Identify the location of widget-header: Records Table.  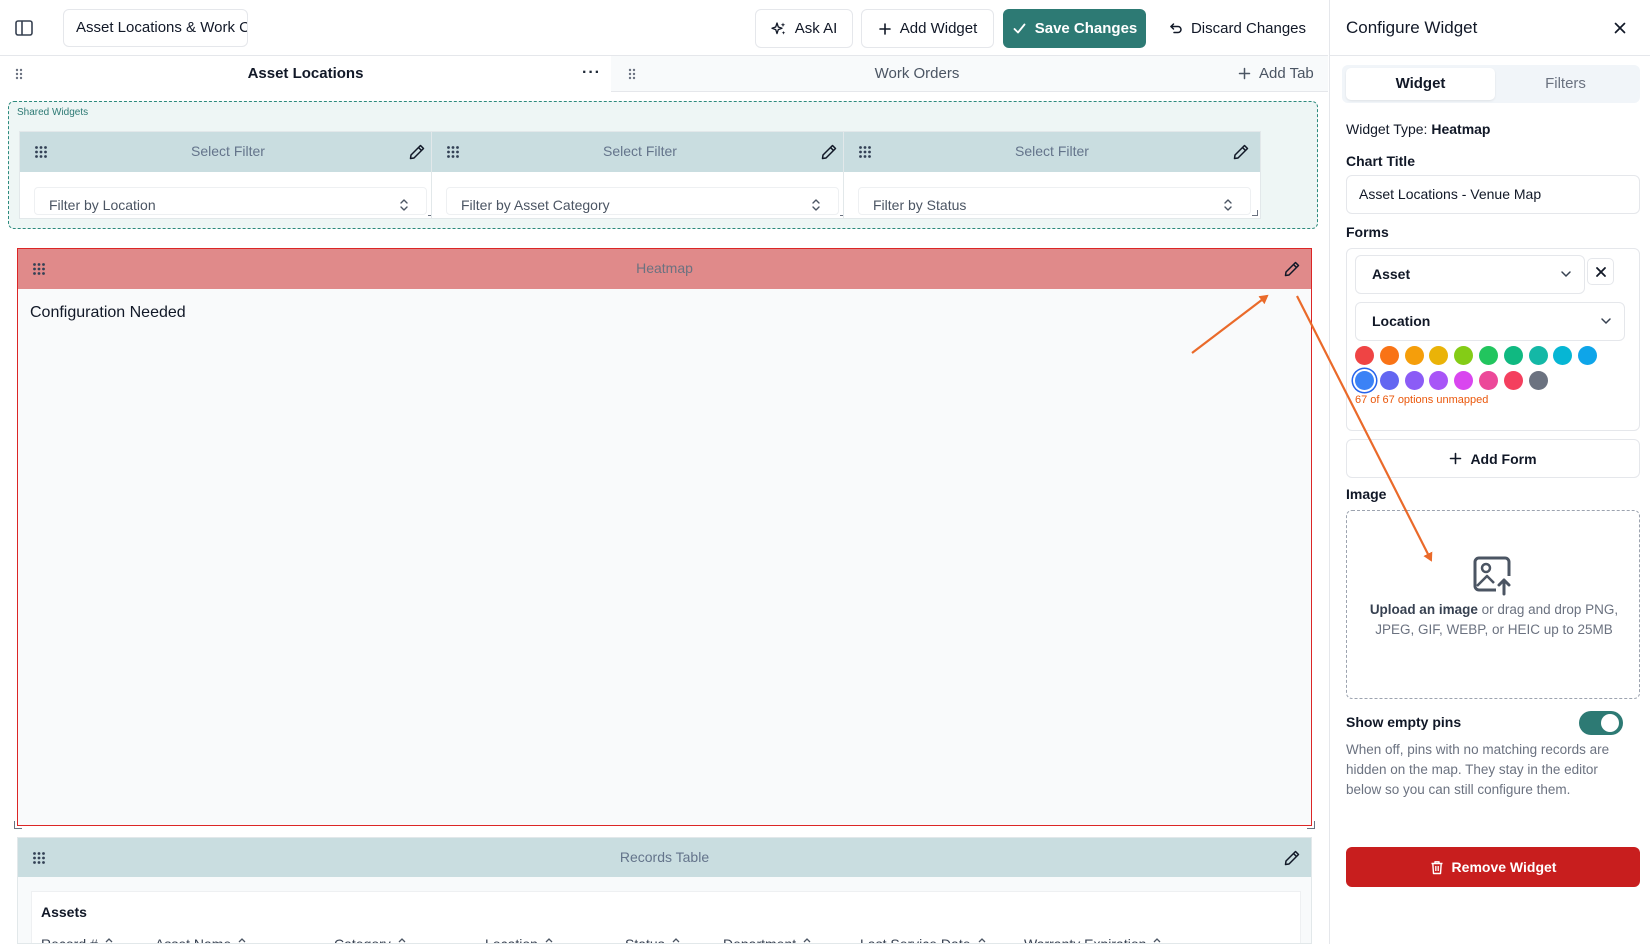
(664, 857).